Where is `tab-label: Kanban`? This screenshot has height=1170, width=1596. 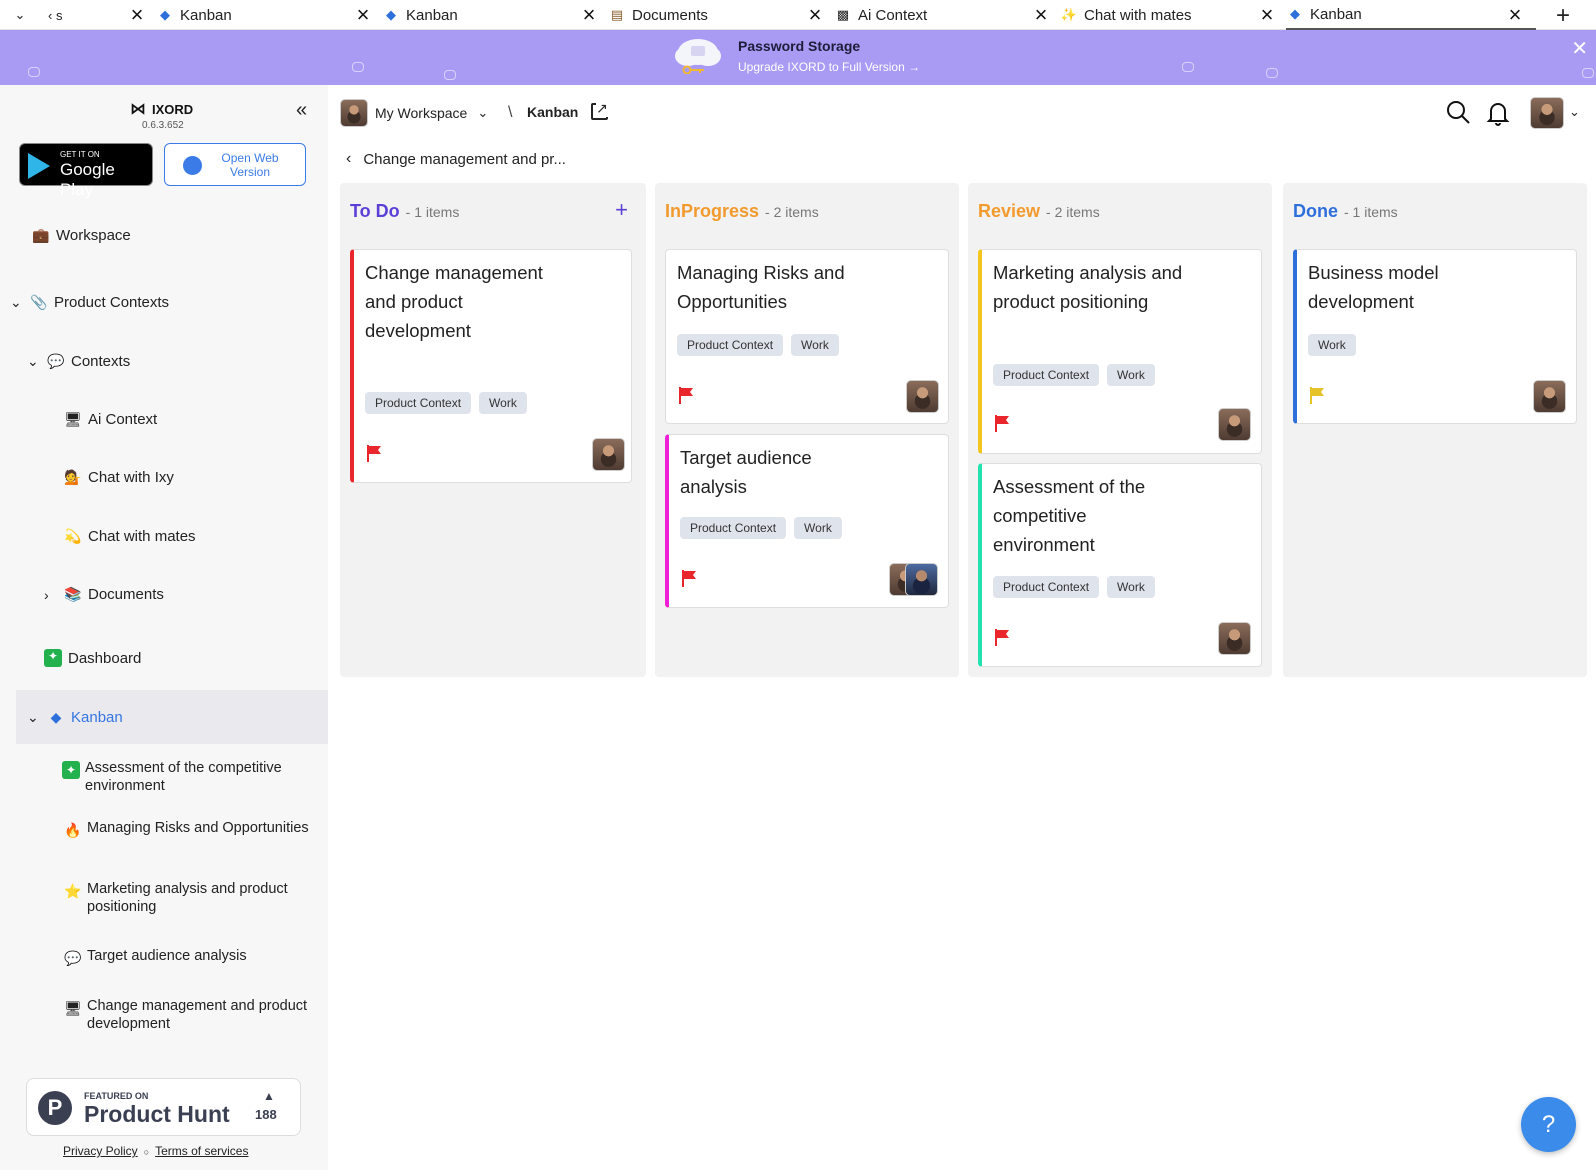 tab-label: Kanban is located at coordinates (432, 15).